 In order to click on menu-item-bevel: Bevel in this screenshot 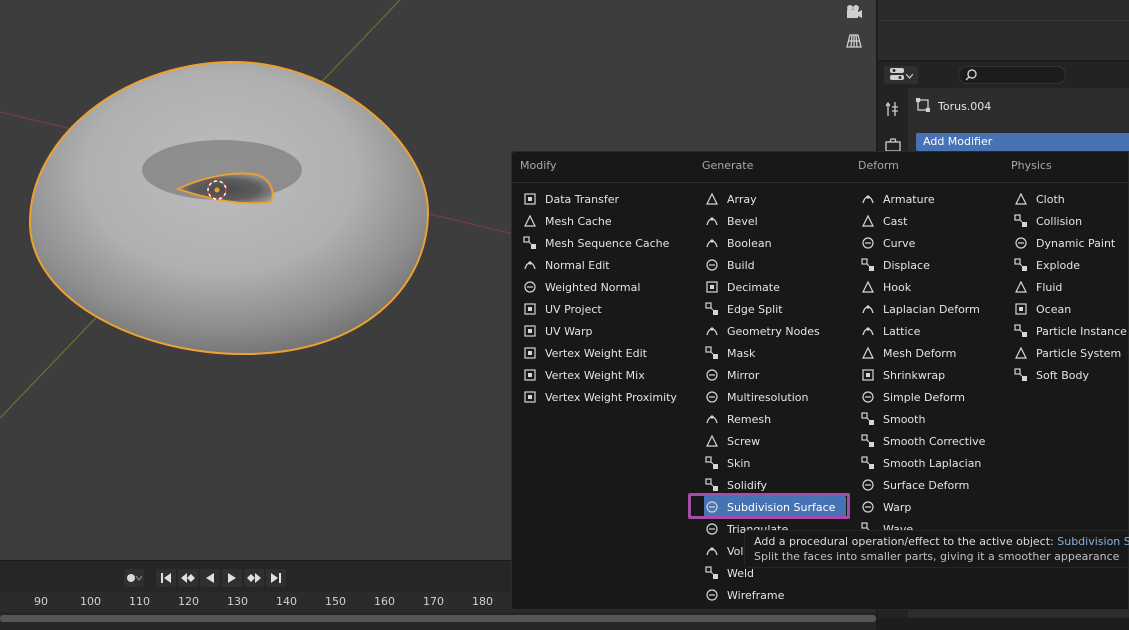, I will do `click(775, 221)`.